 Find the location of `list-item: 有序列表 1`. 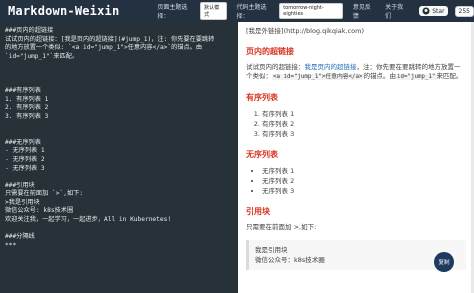

list-item: 有序列表 1 is located at coordinates (364, 114).